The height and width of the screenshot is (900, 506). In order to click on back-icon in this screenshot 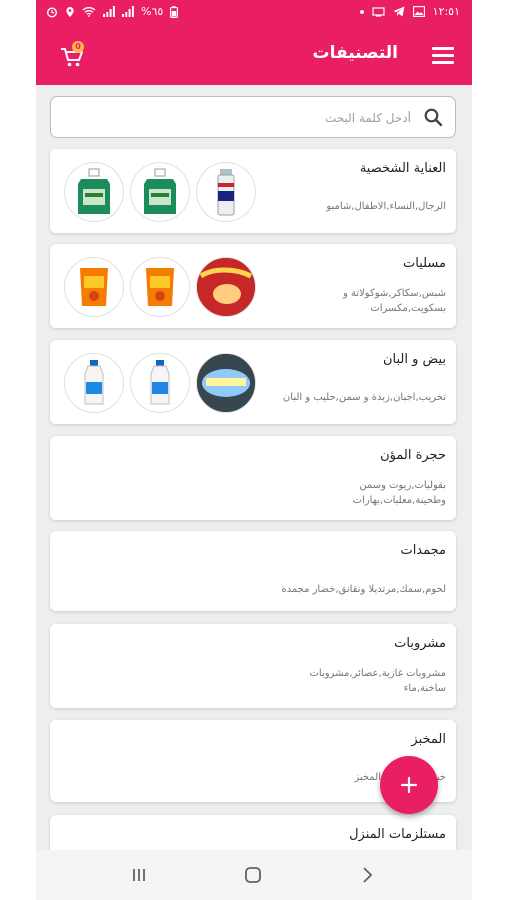, I will do `click(367, 875)`.